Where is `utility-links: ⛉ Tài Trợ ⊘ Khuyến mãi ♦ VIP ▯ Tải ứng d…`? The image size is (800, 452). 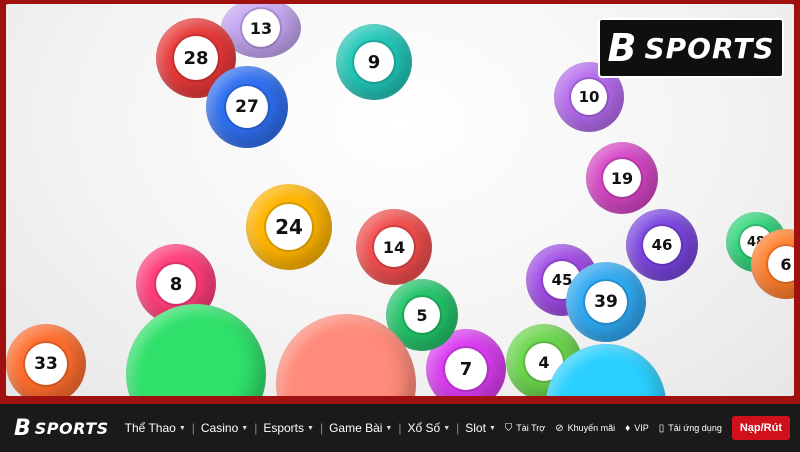
utility-links: ⛉ Tài Trợ ⊘ Khuyến mãi ♦ VIP ▯ Tải ứng d… is located at coordinates (647, 428).